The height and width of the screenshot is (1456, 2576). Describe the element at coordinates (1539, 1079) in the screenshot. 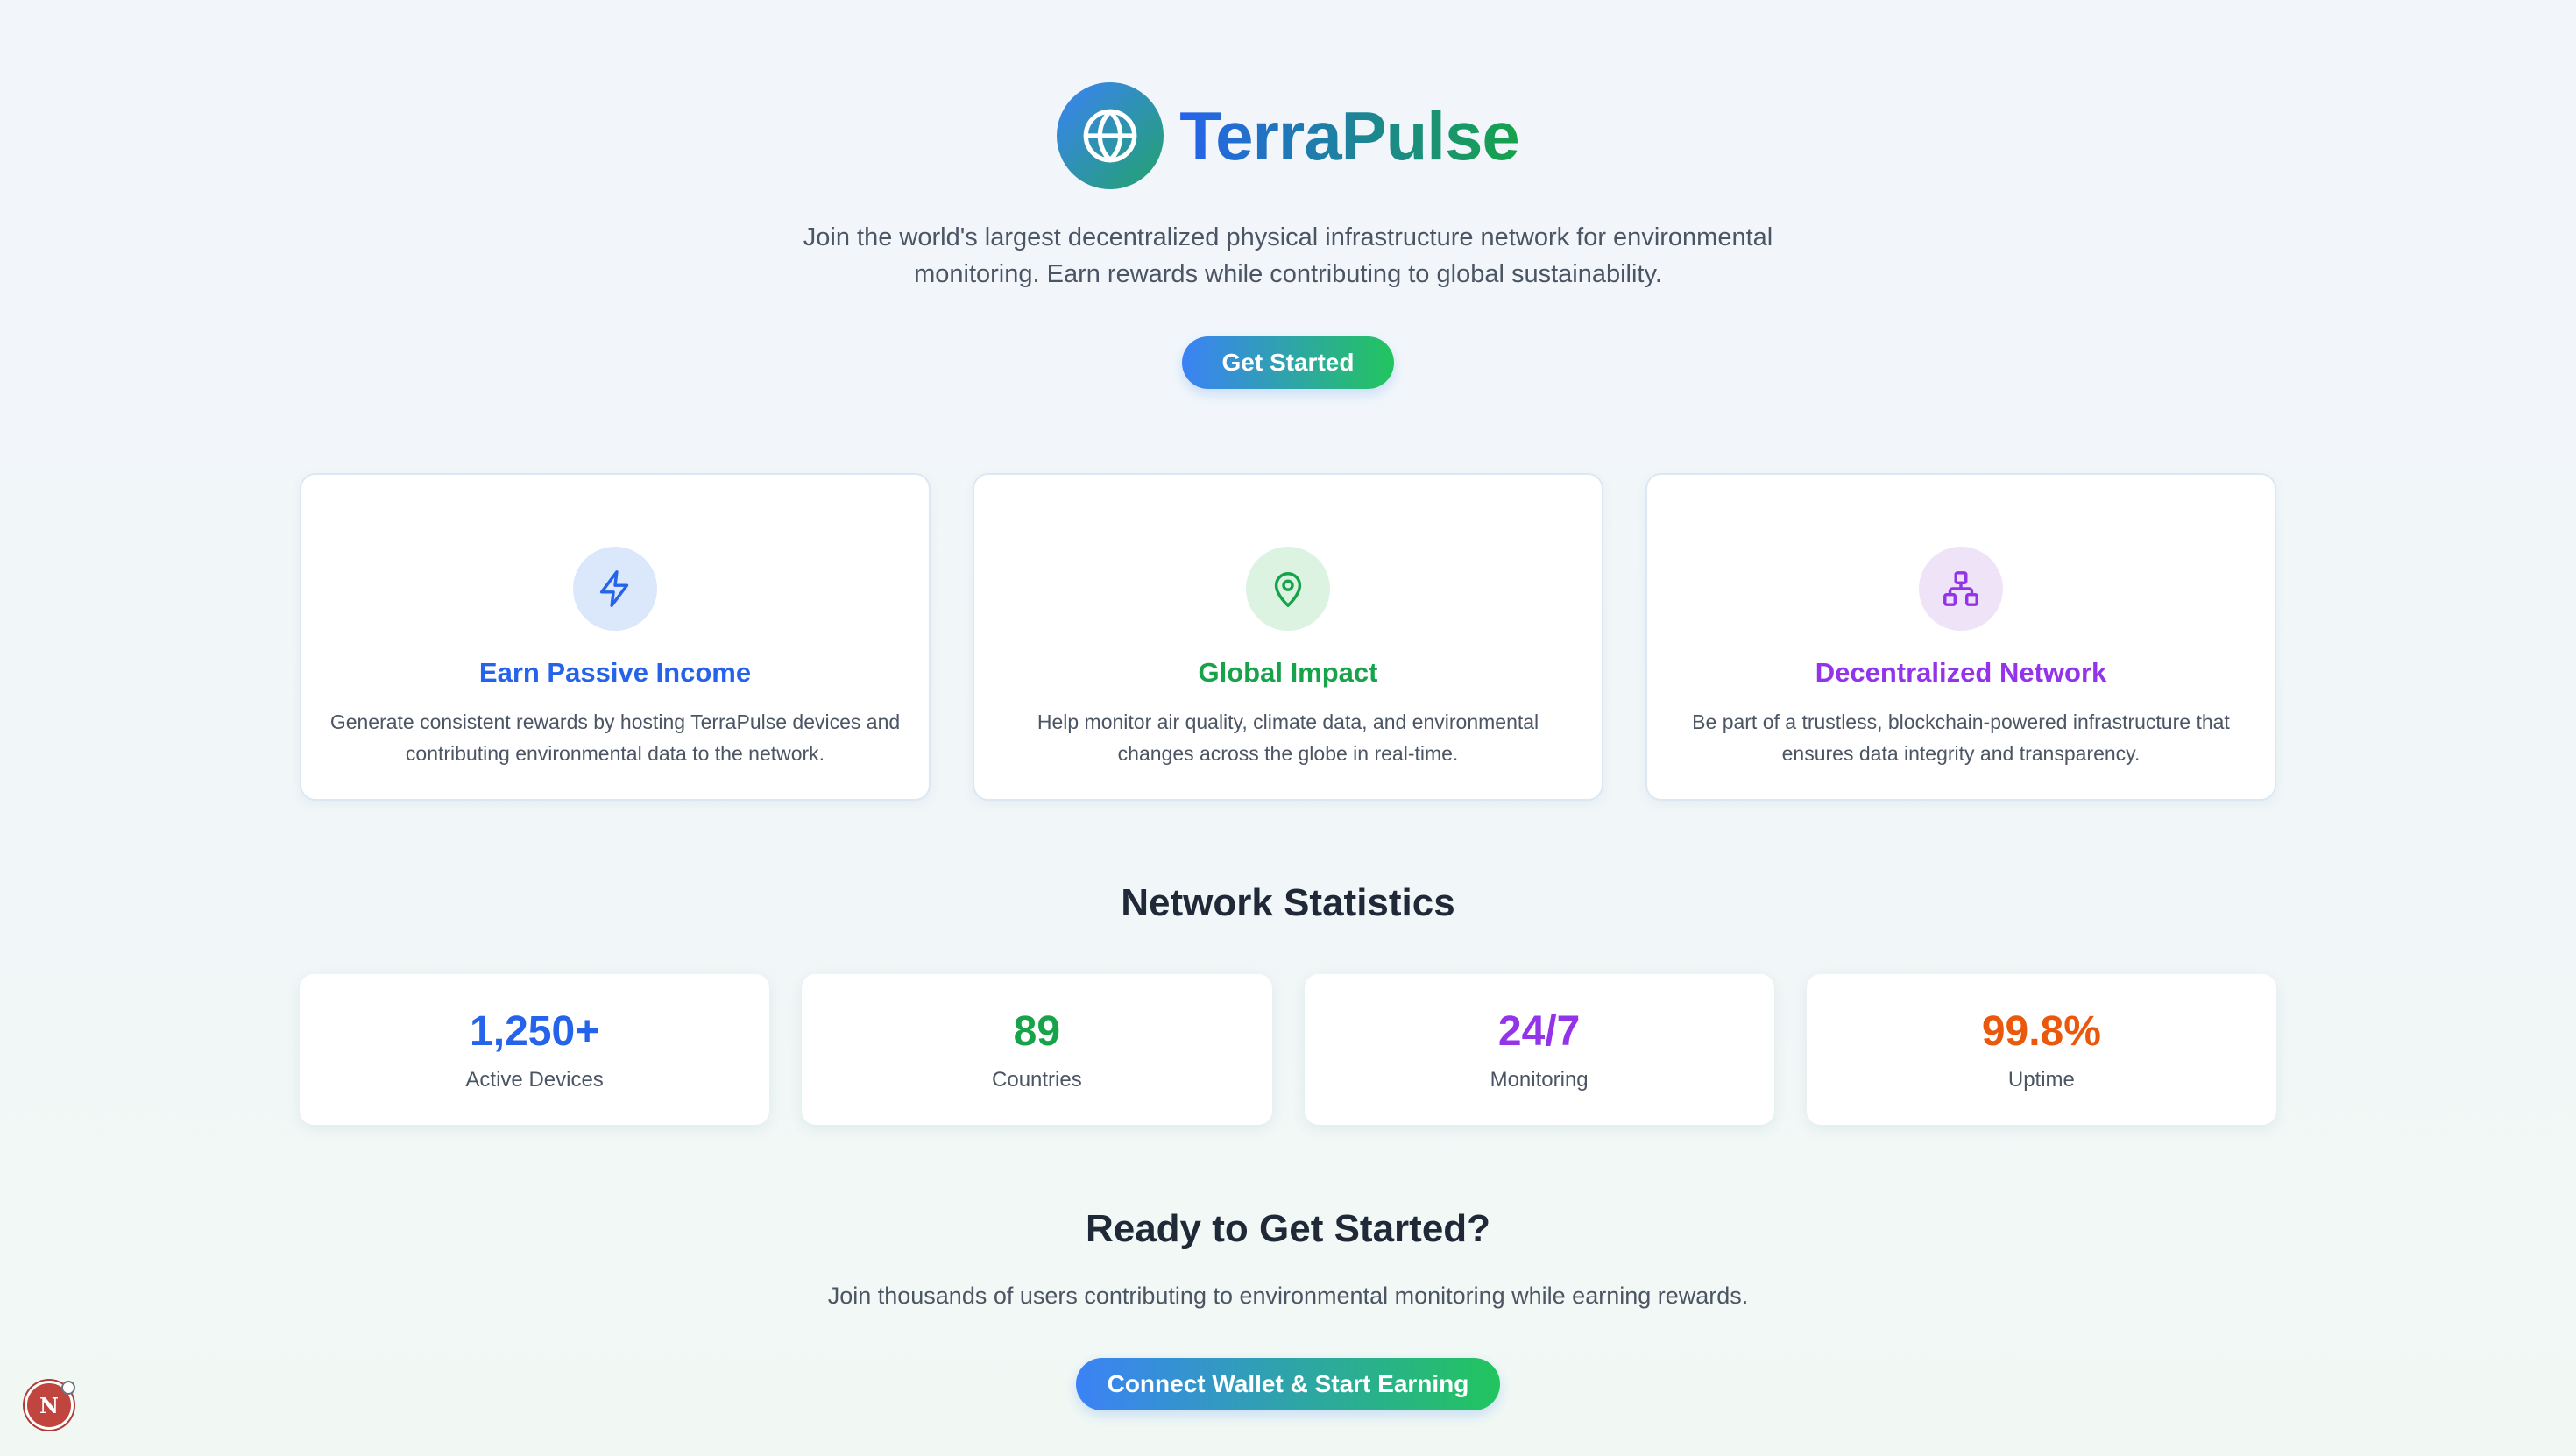

I see `stat-label: Monitoring` at that location.